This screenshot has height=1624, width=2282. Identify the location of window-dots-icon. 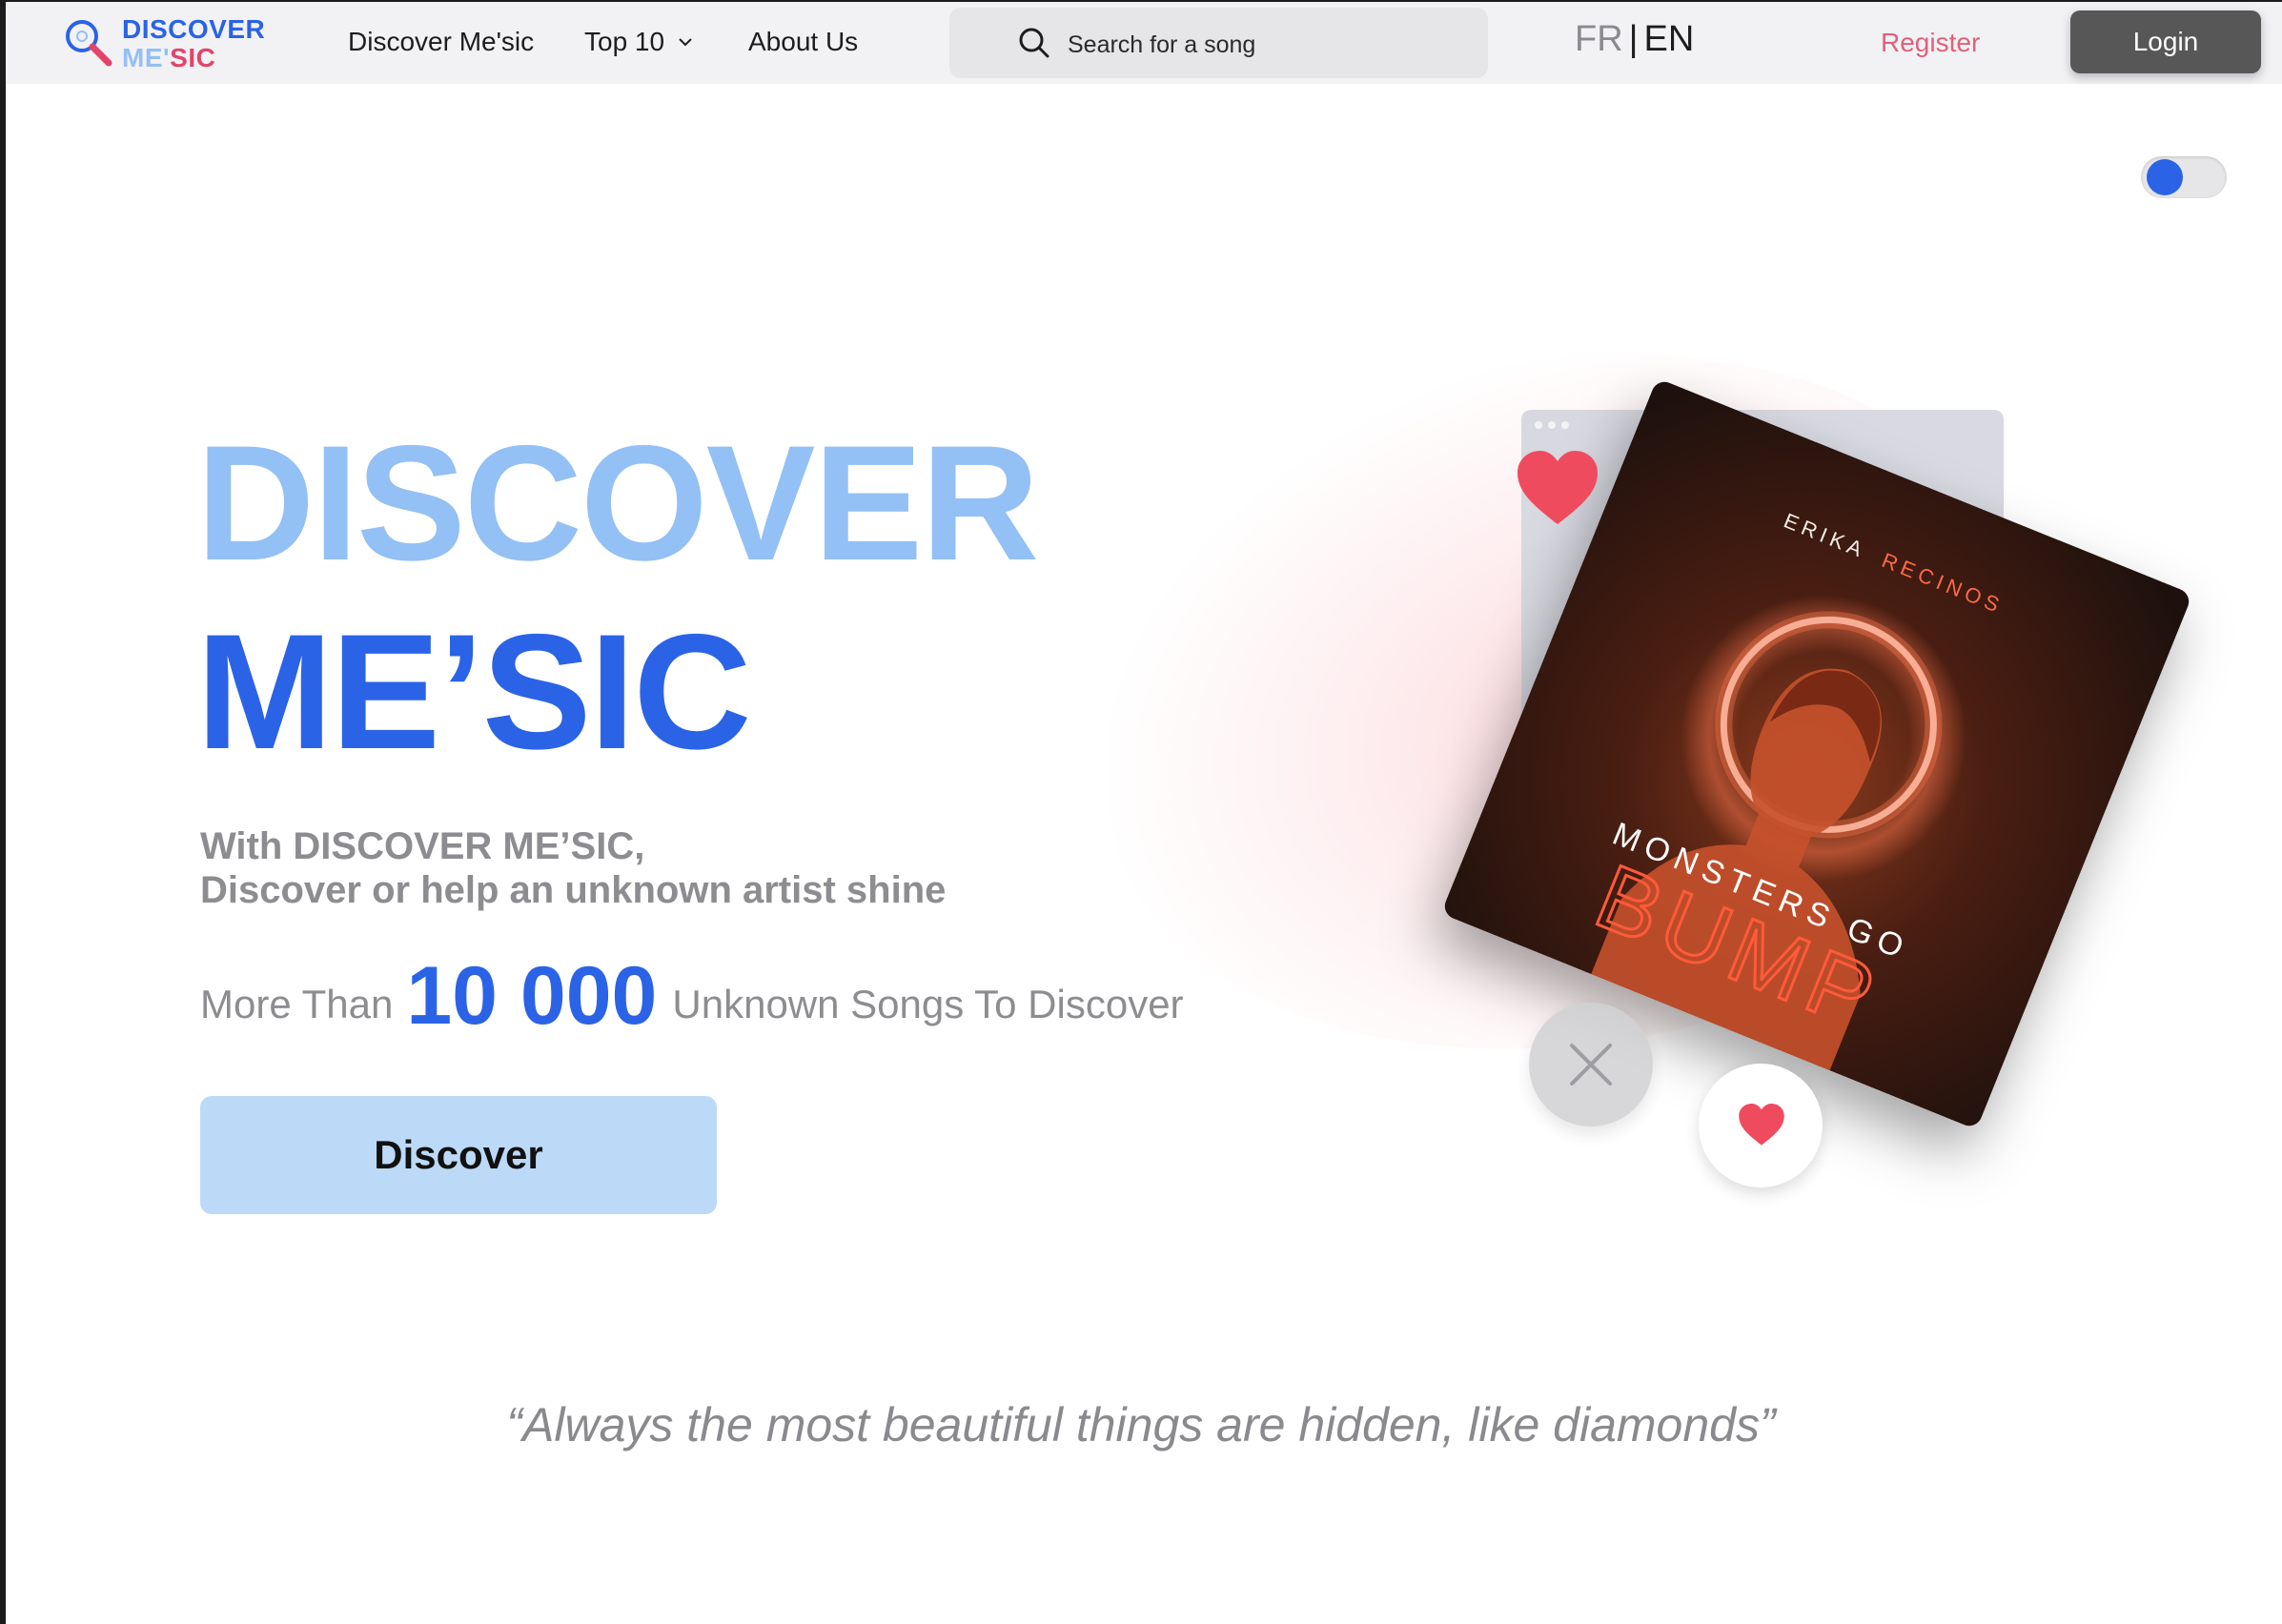
(1552, 425).